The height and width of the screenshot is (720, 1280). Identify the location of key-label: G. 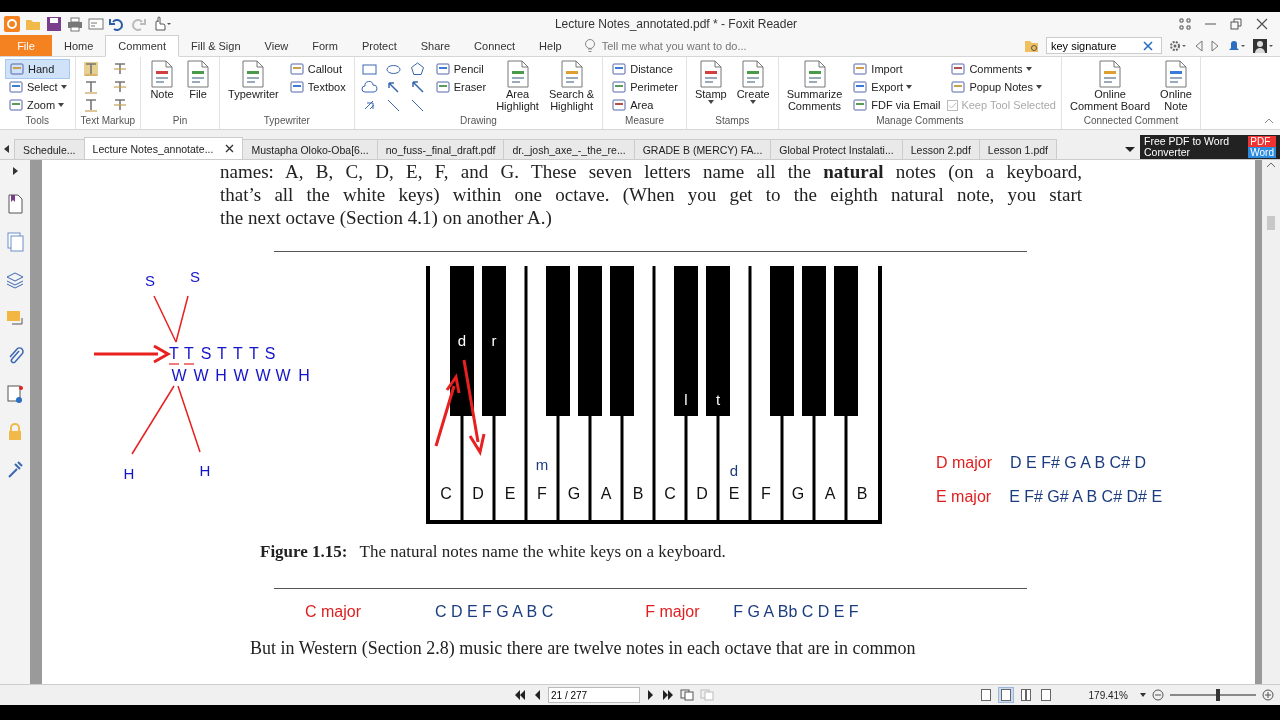
(798, 493).